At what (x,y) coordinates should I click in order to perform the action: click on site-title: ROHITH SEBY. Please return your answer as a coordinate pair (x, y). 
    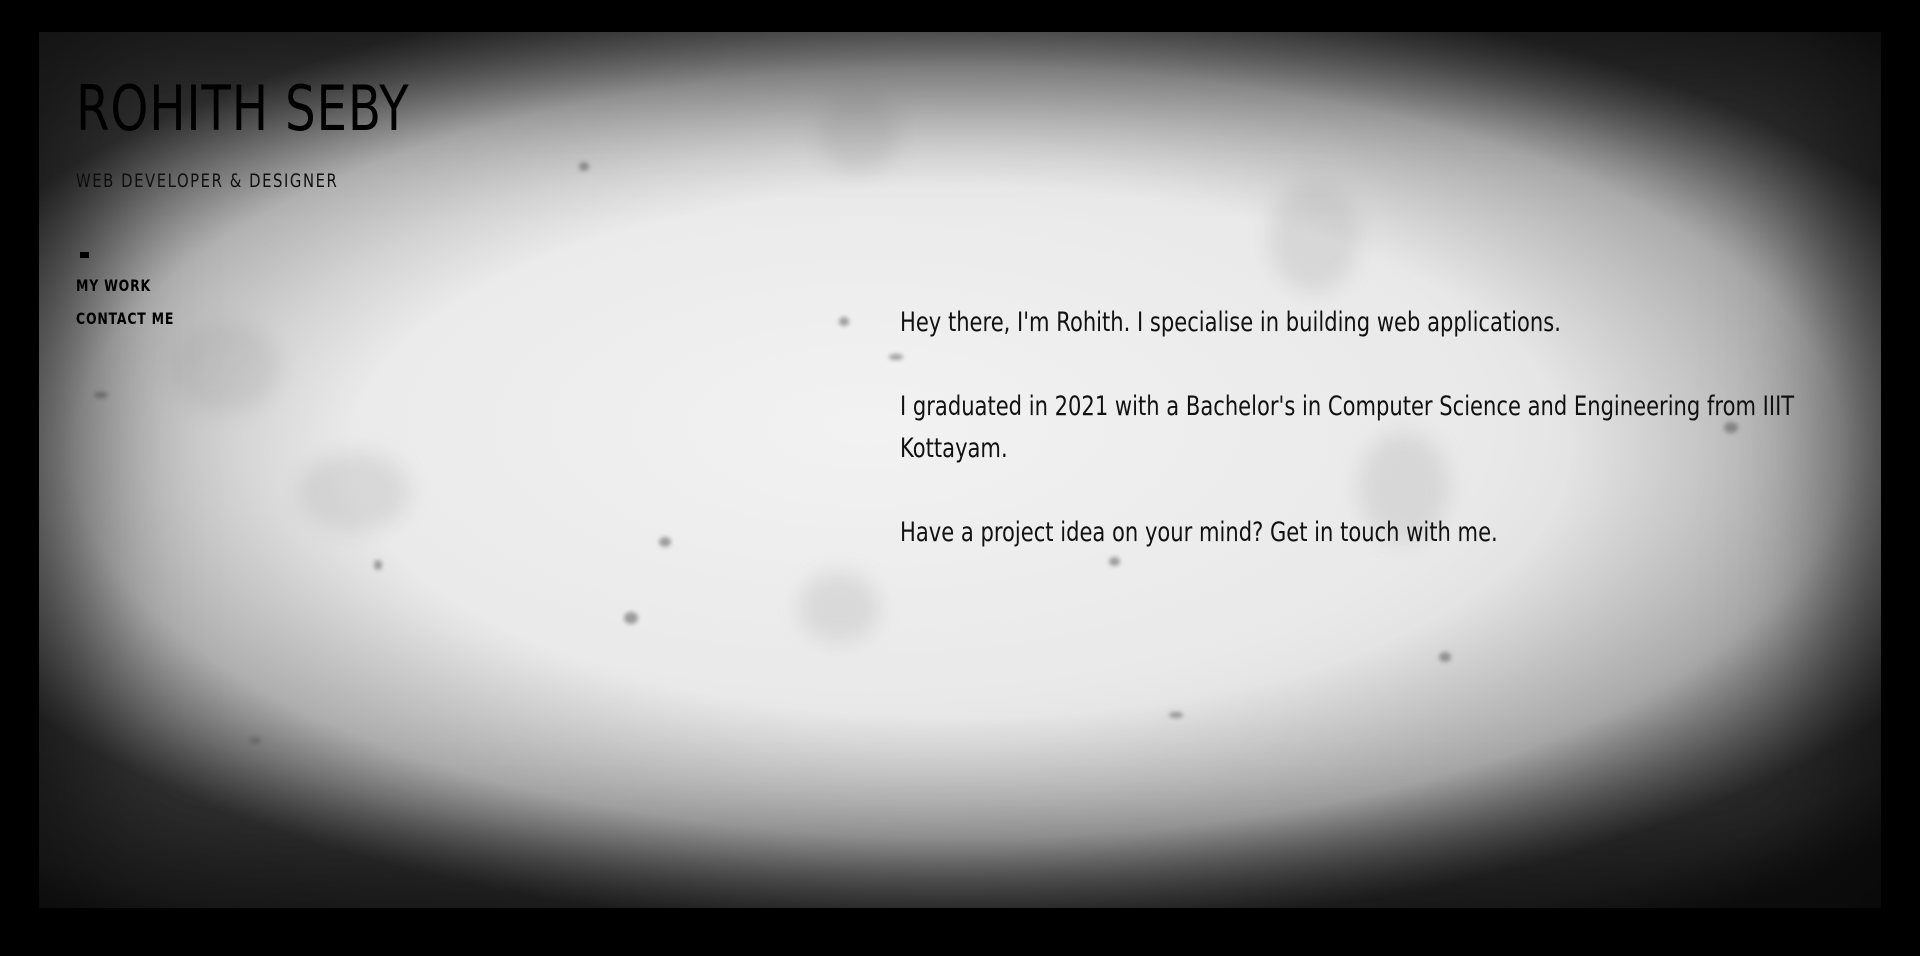
    Looking at the image, I should click on (243, 108).